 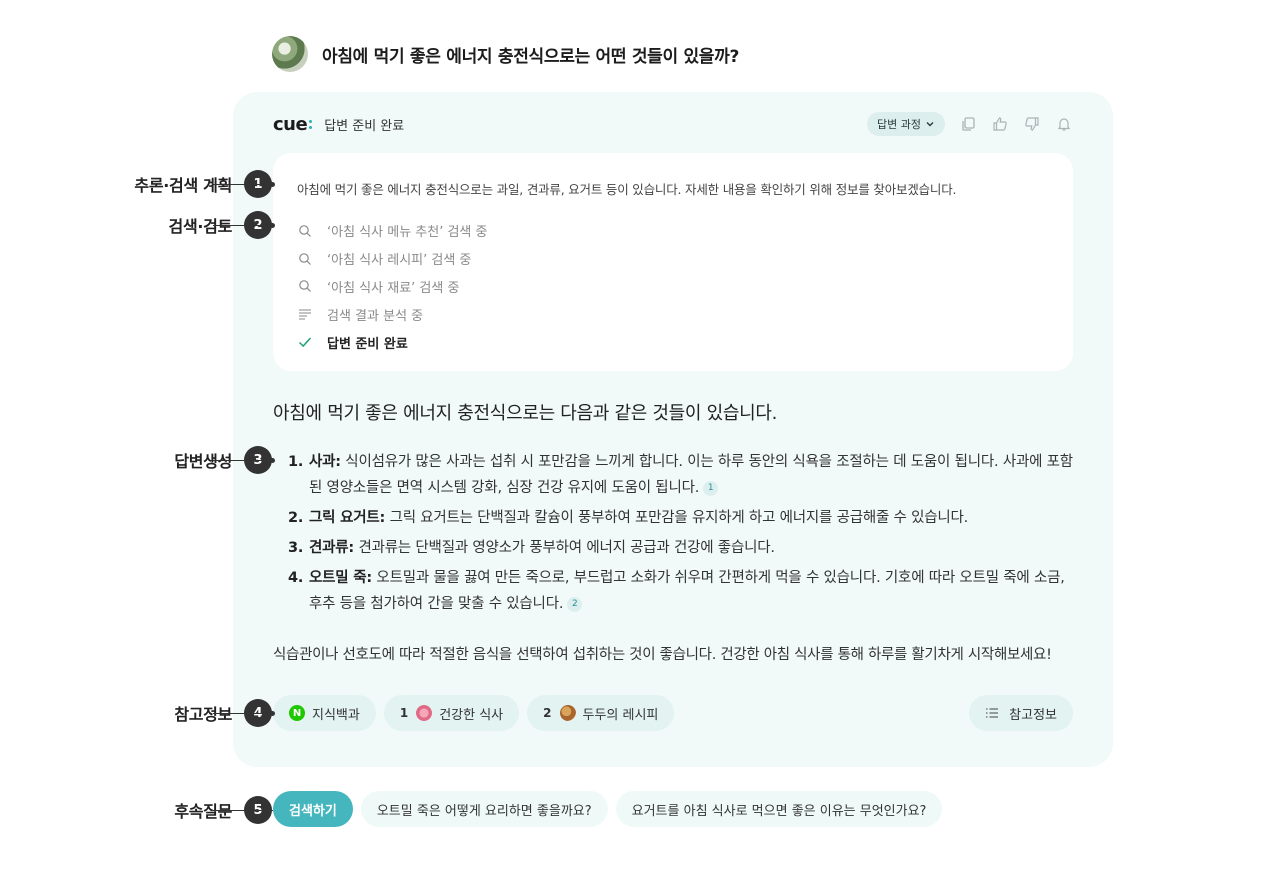 I want to click on item-number: 2., so click(x=296, y=518).